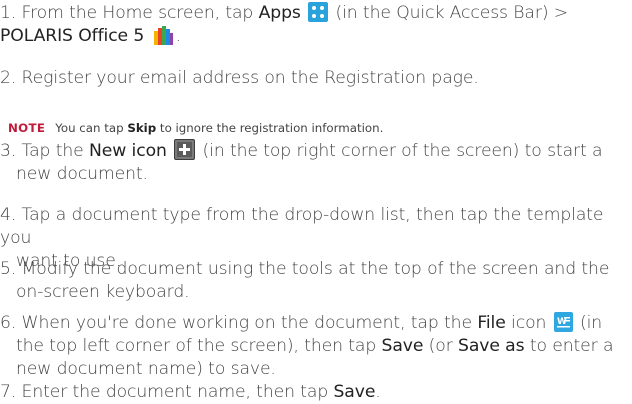 The width and height of the screenshot is (632, 404). What do you see at coordinates (178, 35) in the screenshot?
I see `step-1-period: .` at bounding box center [178, 35].